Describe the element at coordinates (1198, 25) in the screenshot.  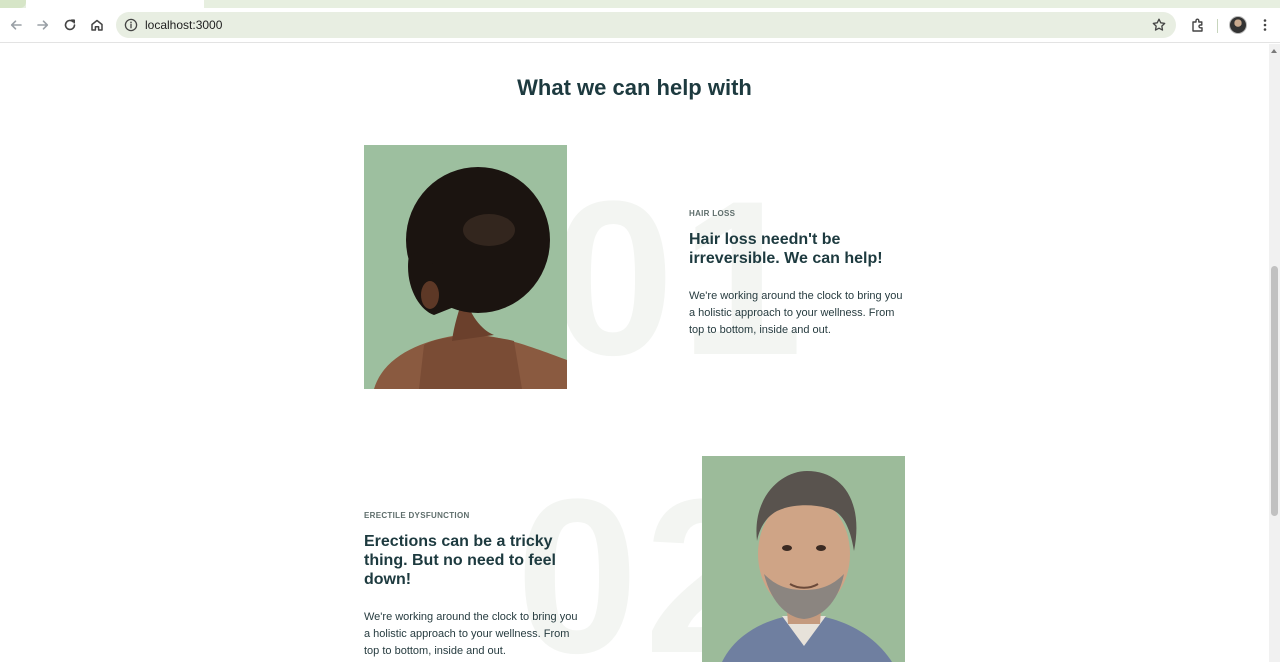
I see `extensions-icon` at that location.